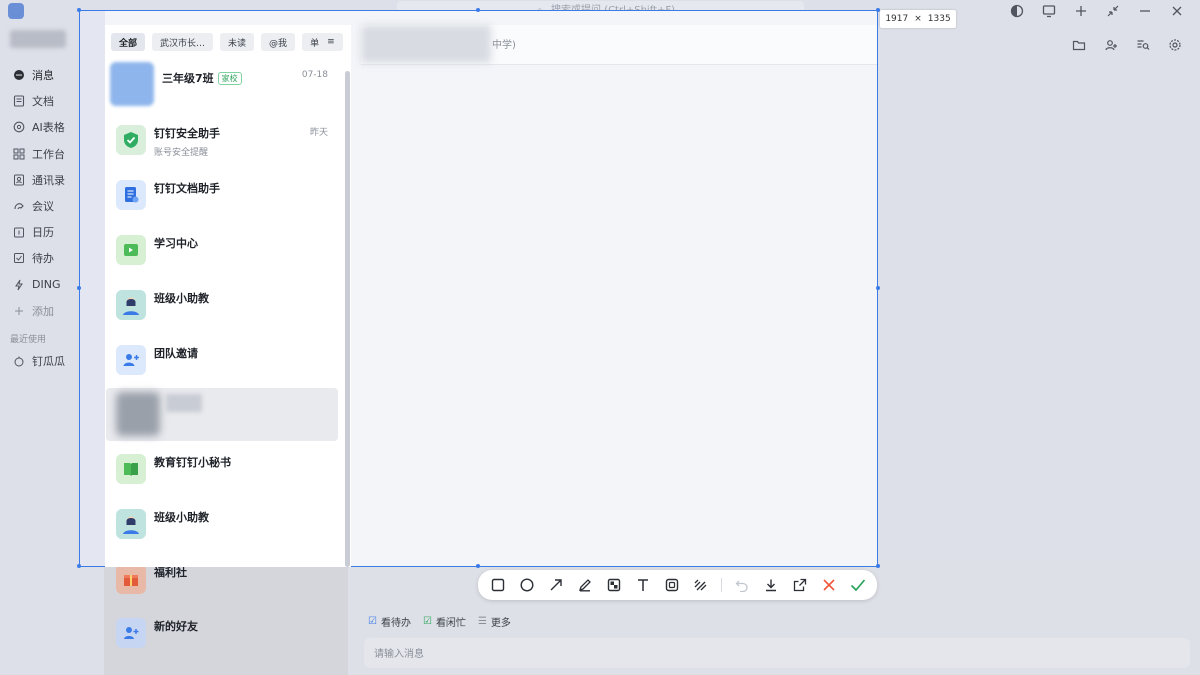 The width and height of the screenshot is (1200, 675). What do you see at coordinates (19, 285) in the screenshot?
I see `ding-icon` at bounding box center [19, 285].